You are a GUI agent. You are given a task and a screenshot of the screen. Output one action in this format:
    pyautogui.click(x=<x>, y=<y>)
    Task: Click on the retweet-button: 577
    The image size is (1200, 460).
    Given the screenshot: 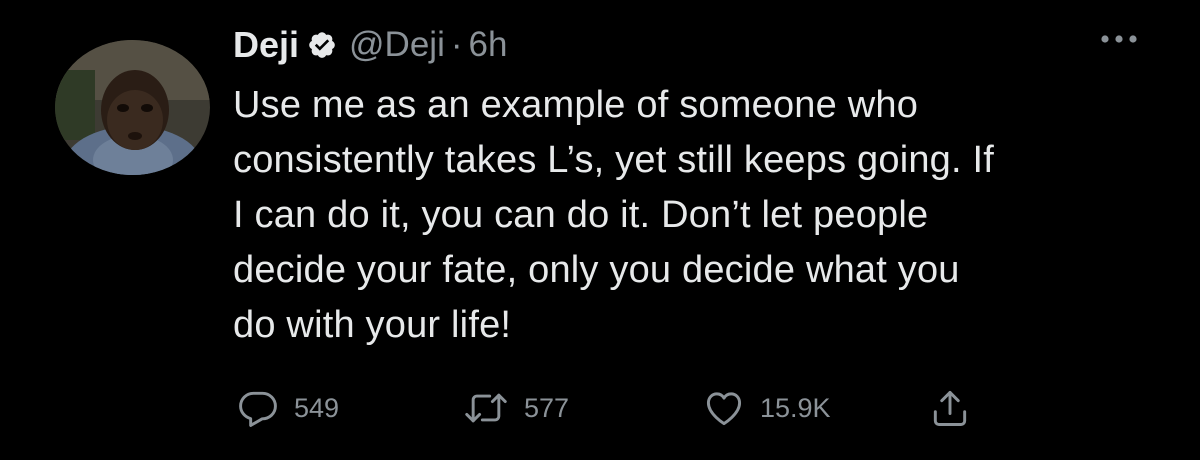 What is the action you would take?
    pyautogui.click(x=515, y=408)
    